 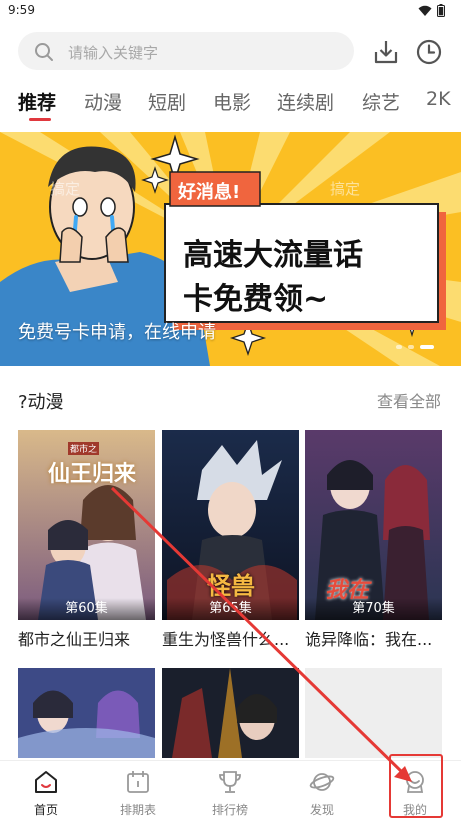 I want to click on search-icon, so click(x=44, y=52).